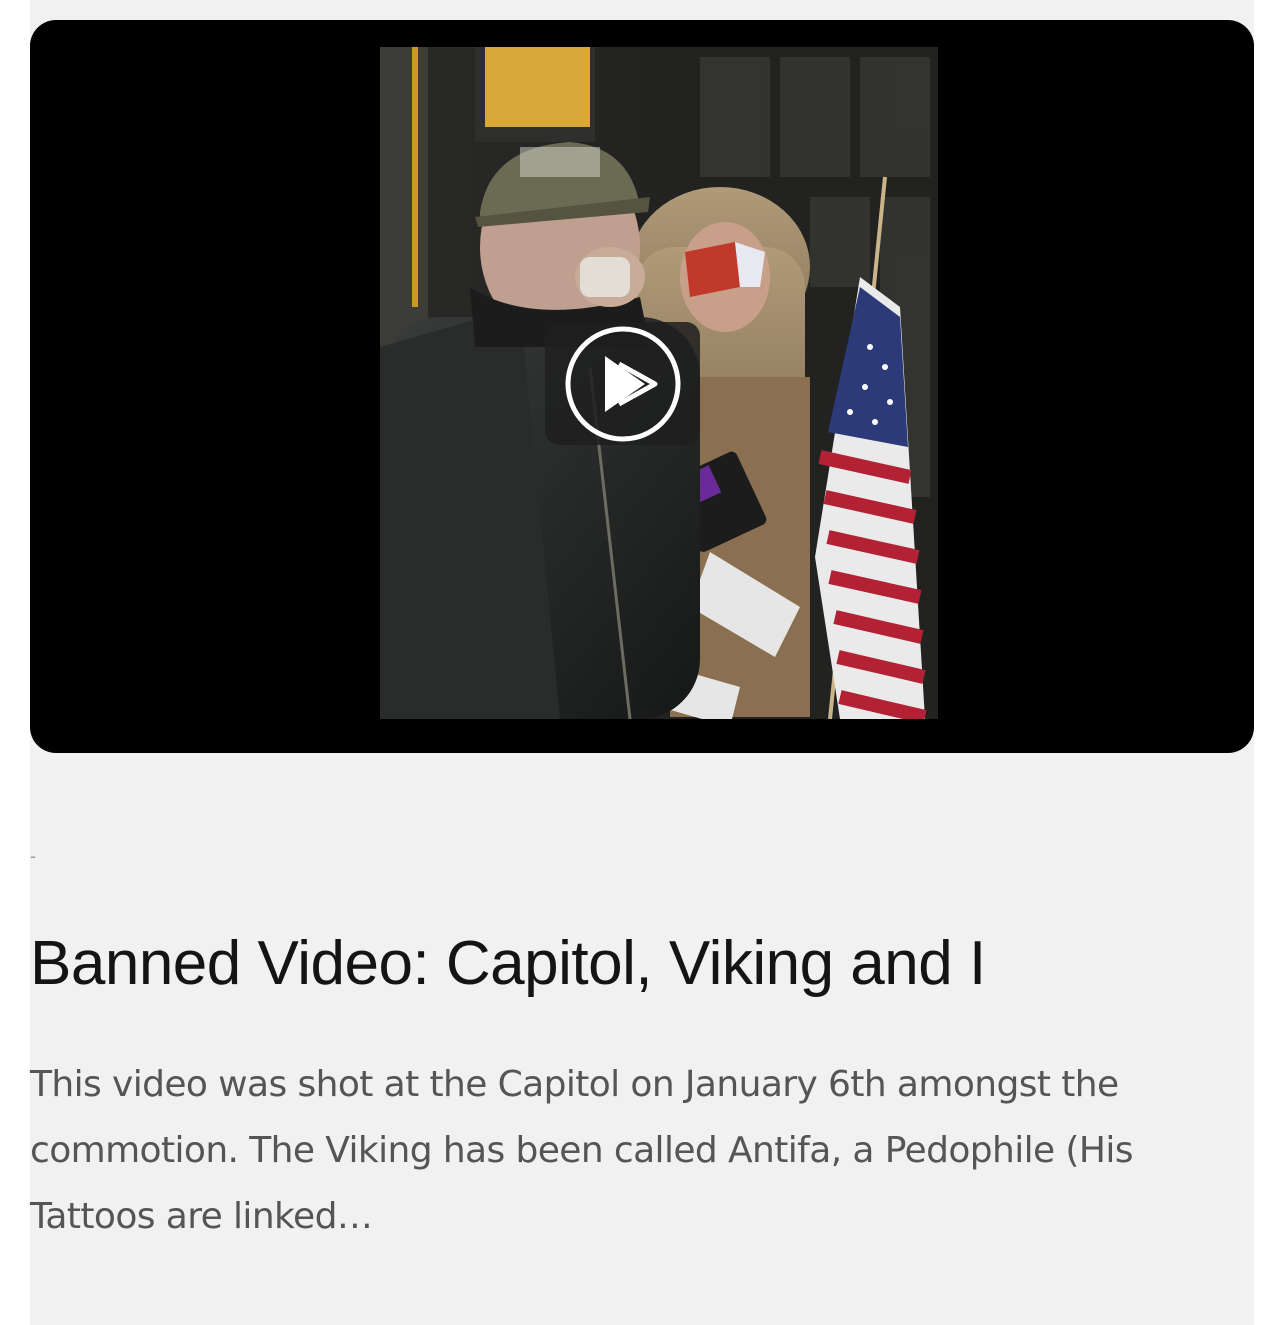 This screenshot has width=1284, height=1325. I want to click on play-button, so click(622, 383).